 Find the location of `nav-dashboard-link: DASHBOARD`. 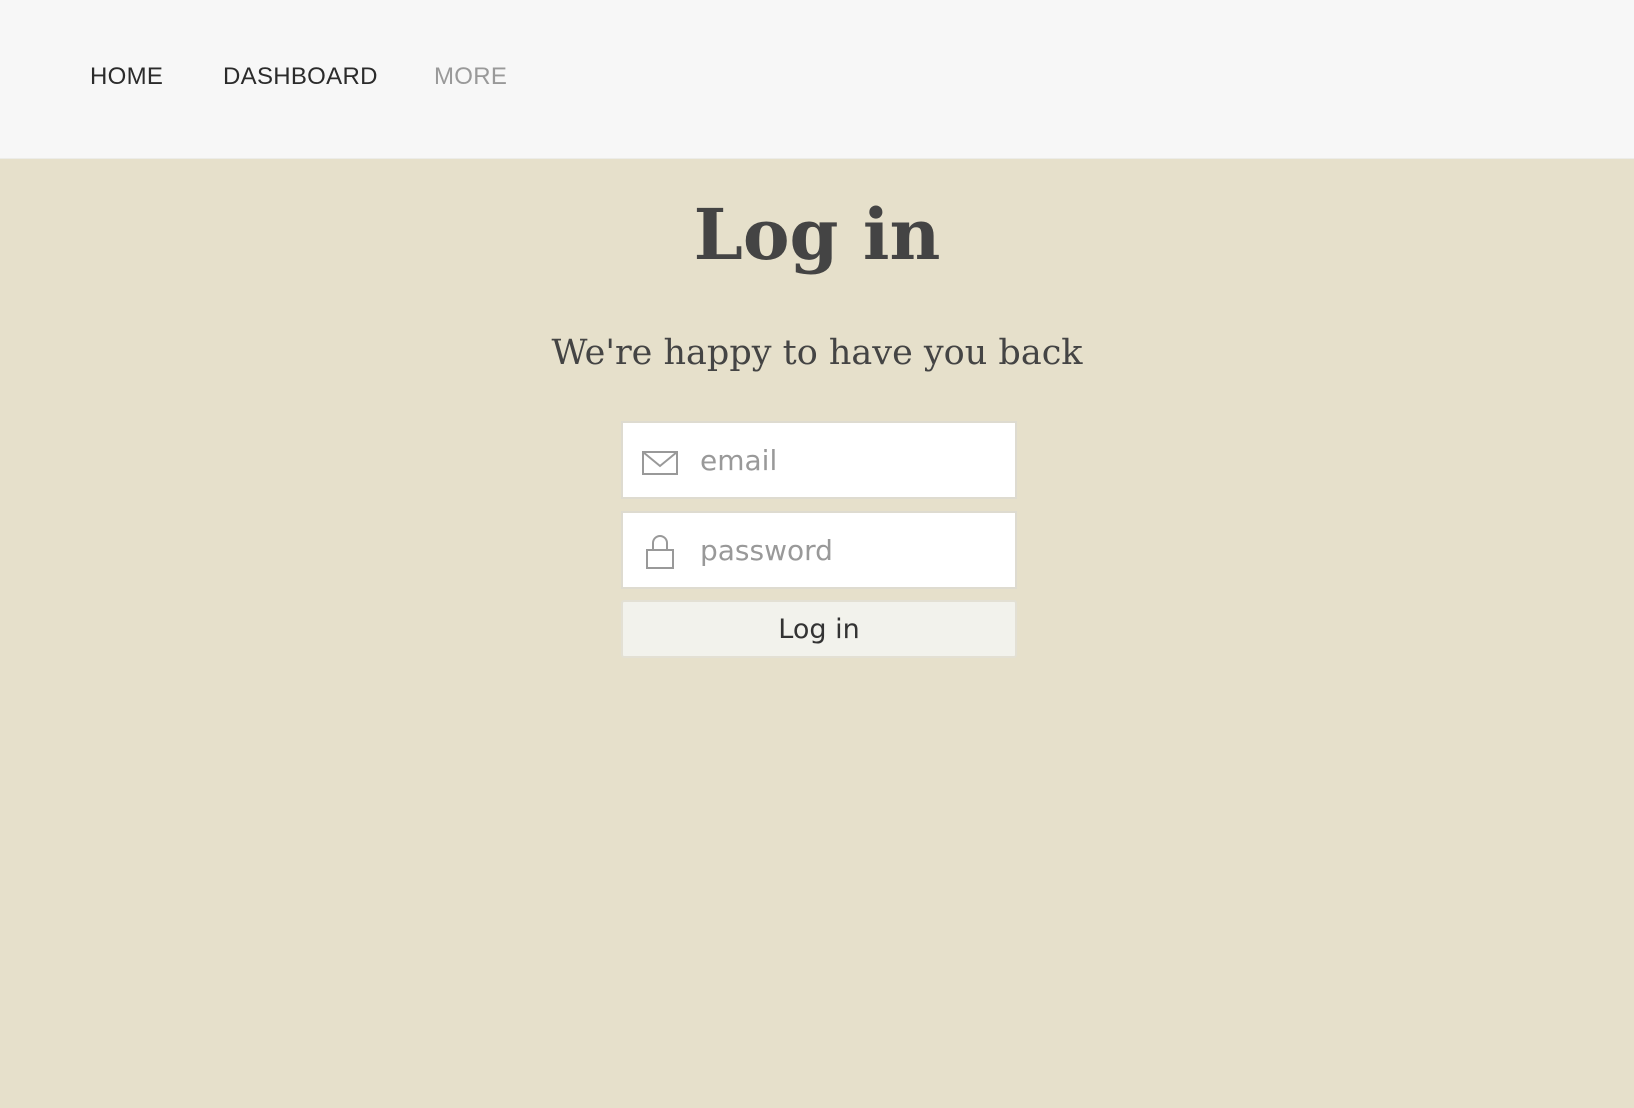

nav-dashboard-link: DASHBOARD is located at coordinates (300, 77).